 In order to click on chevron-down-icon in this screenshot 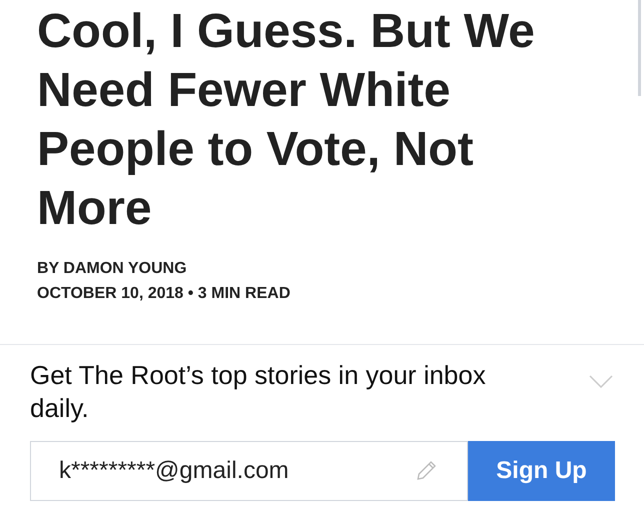, I will do `click(601, 381)`.